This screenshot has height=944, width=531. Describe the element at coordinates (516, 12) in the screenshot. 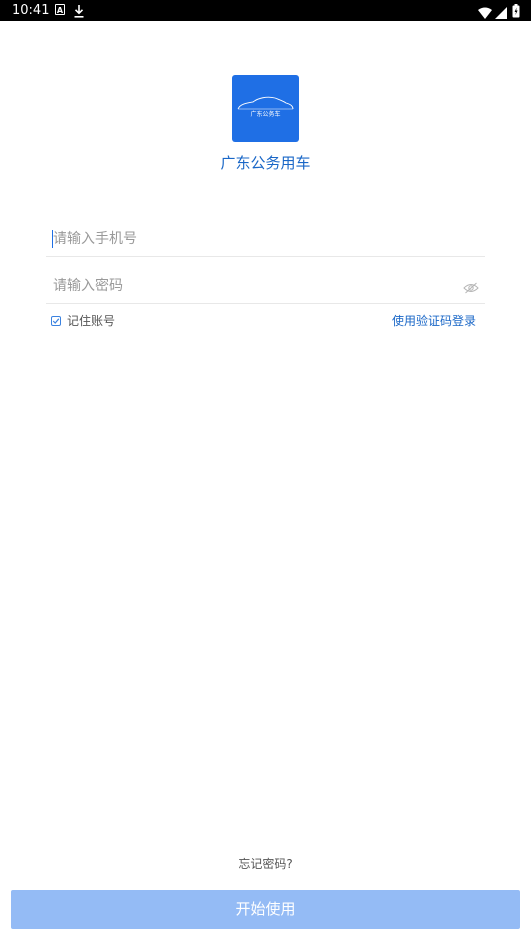

I see `battery-icon` at that location.